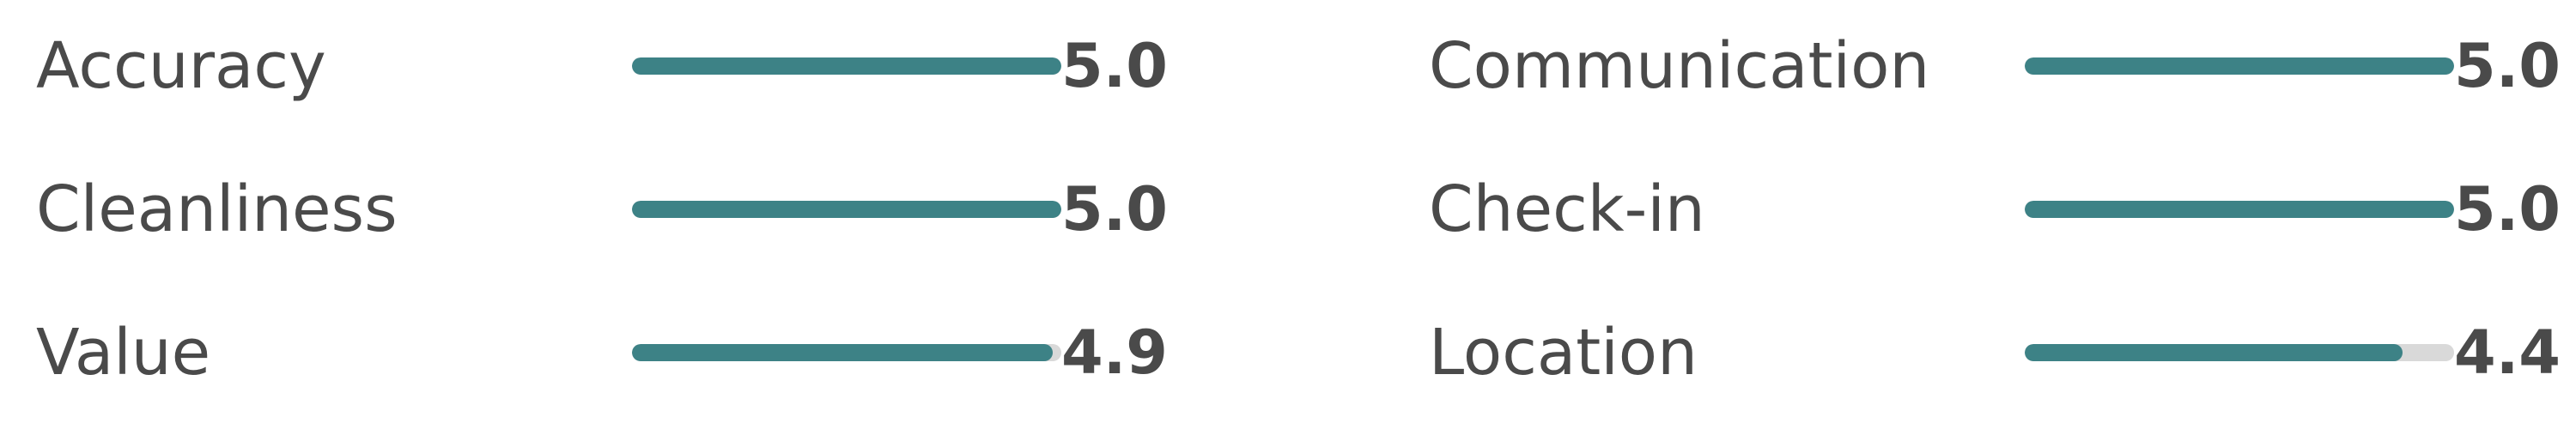 The height and width of the screenshot is (429, 2576). I want to click on rating-label: Accuracy, so click(181, 66).